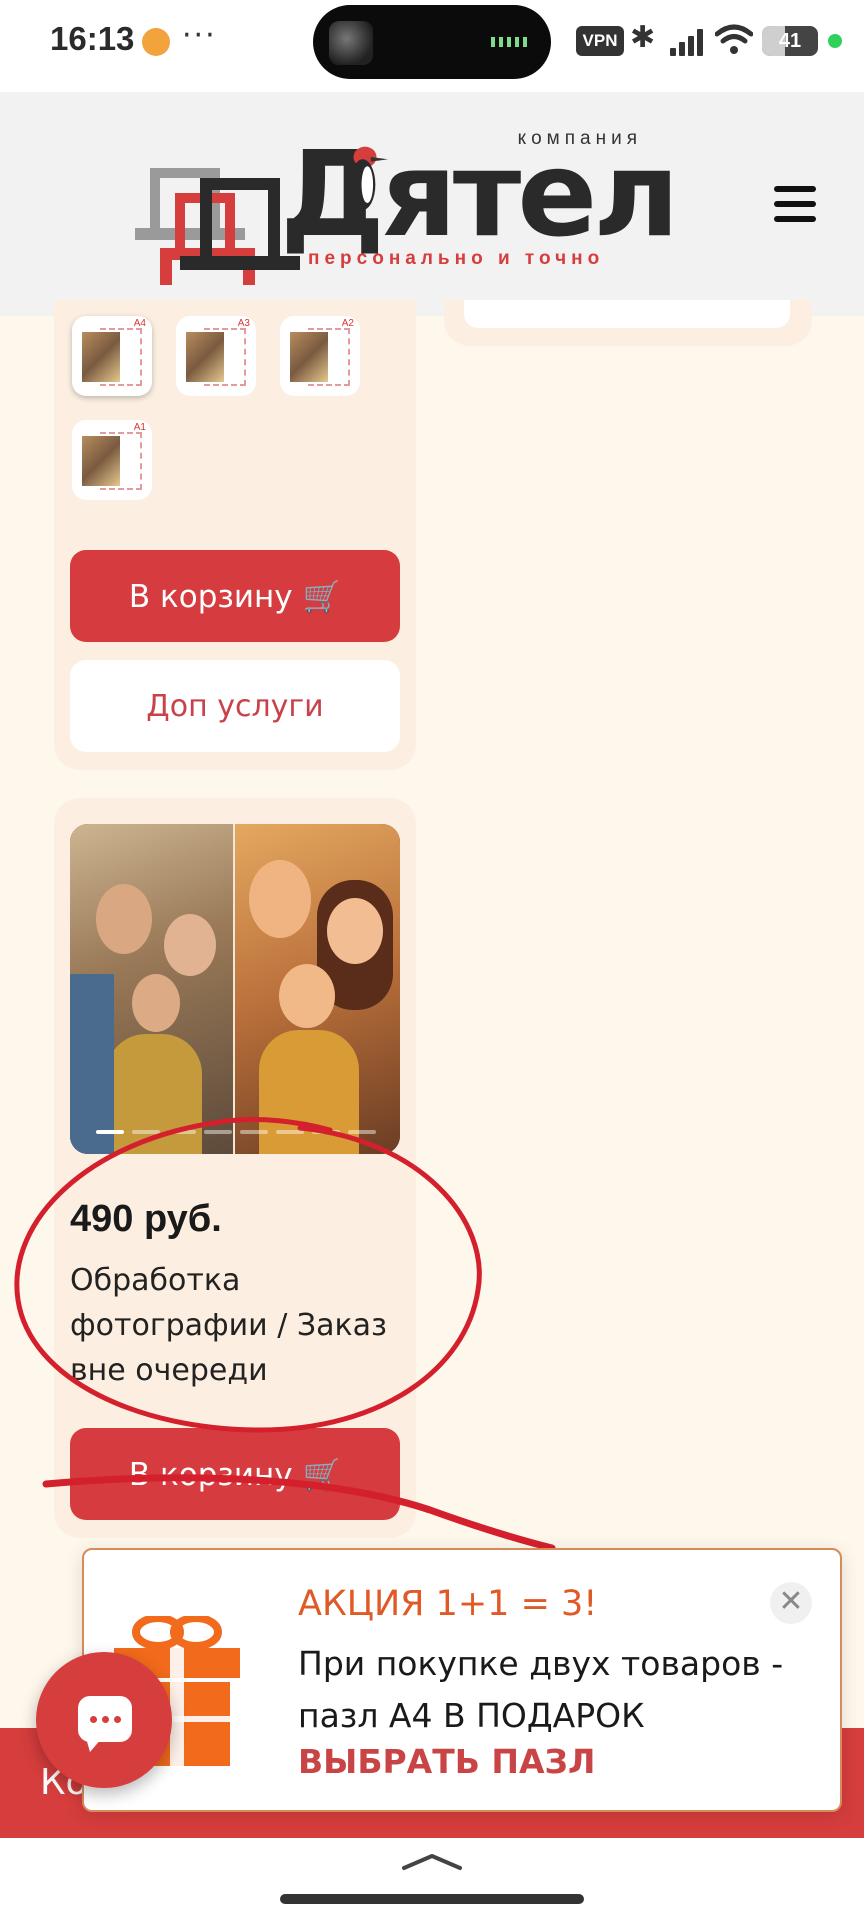  What do you see at coordinates (627, 314) in the screenshot?
I see `product-card-right-button` at bounding box center [627, 314].